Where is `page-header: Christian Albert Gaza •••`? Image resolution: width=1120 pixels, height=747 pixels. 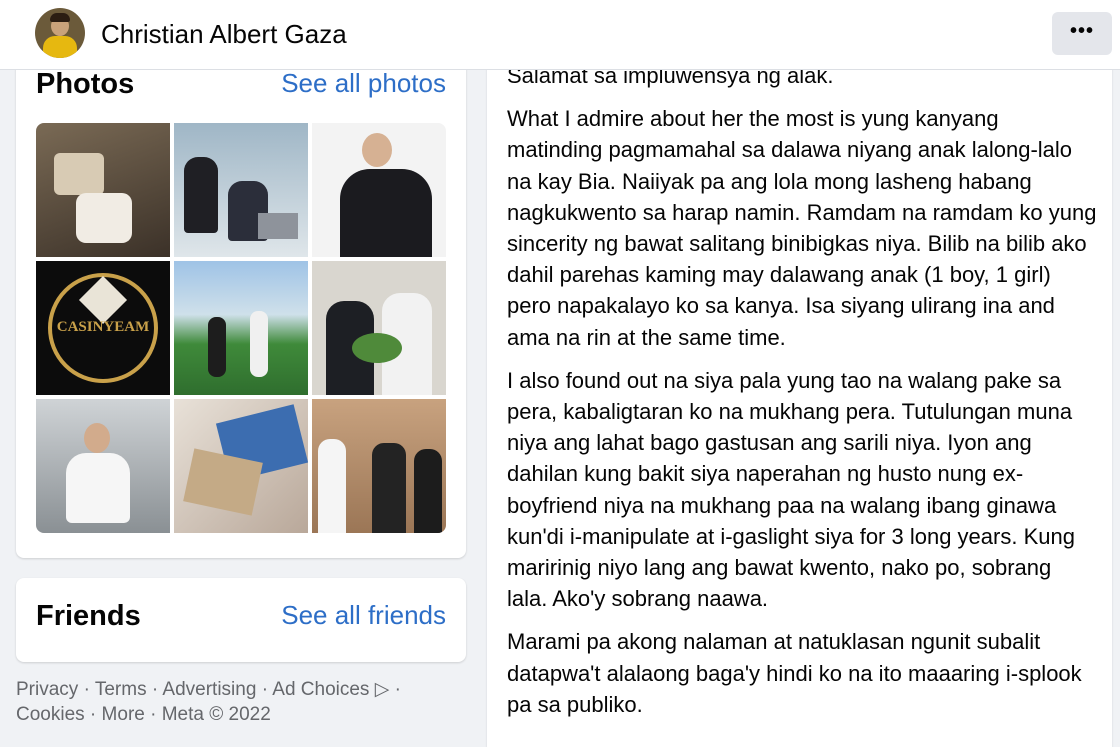
page-header: Christian Albert Gaza ••• is located at coordinates (560, 35).